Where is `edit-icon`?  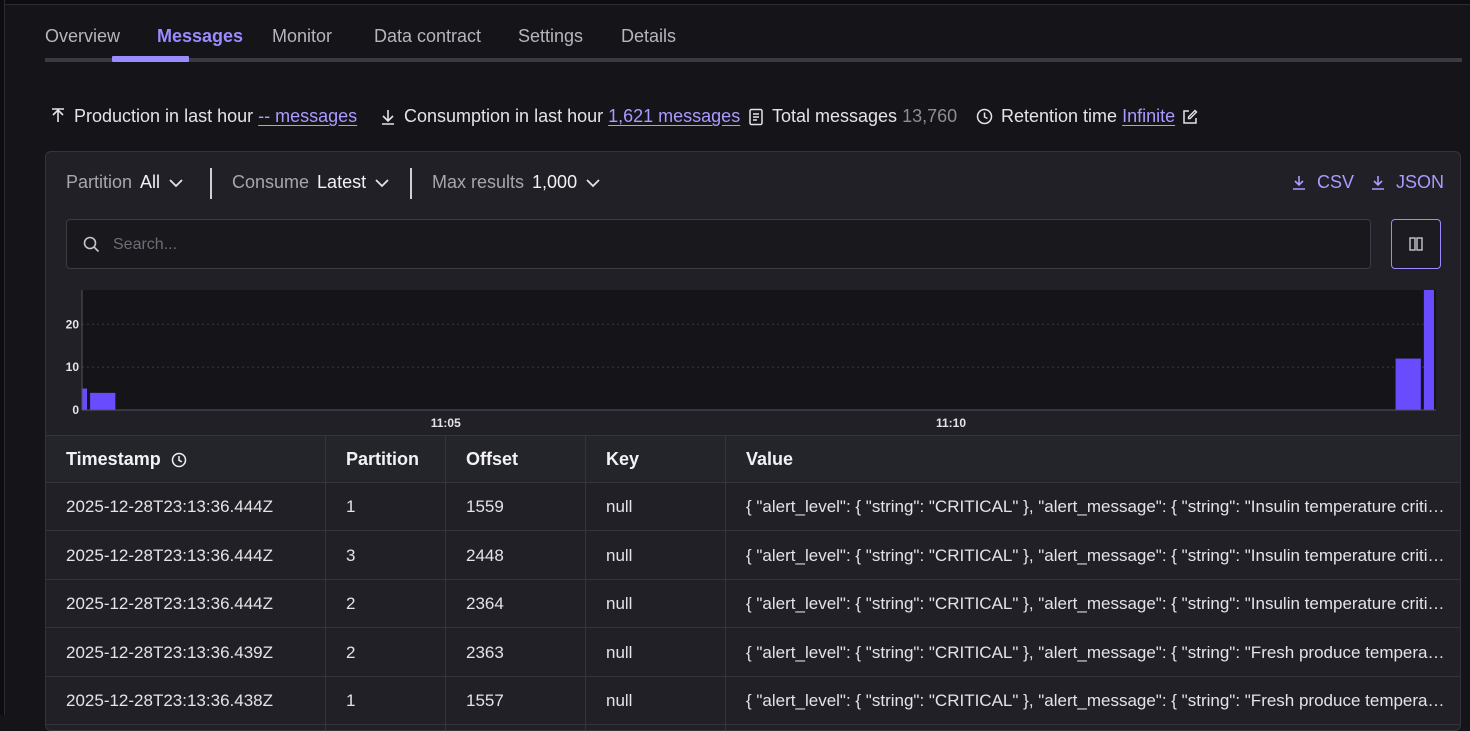
edit-icon is located at coordinates (1190, 117).